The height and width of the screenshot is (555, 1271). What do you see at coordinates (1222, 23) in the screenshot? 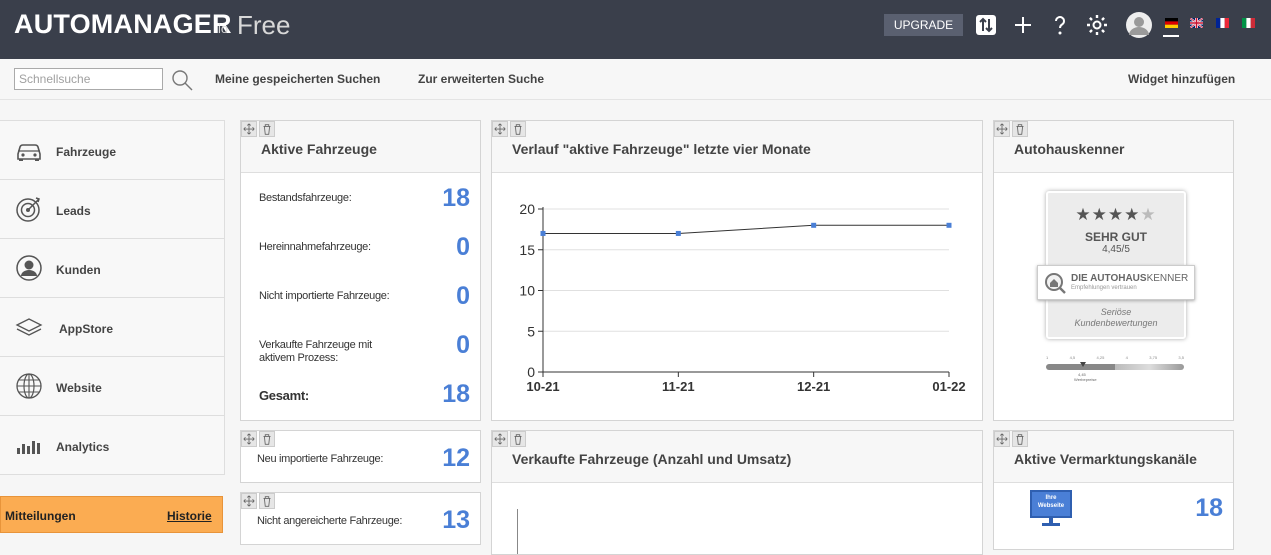
I see `flag-fr-icon` at bounding box center [1222, 23].